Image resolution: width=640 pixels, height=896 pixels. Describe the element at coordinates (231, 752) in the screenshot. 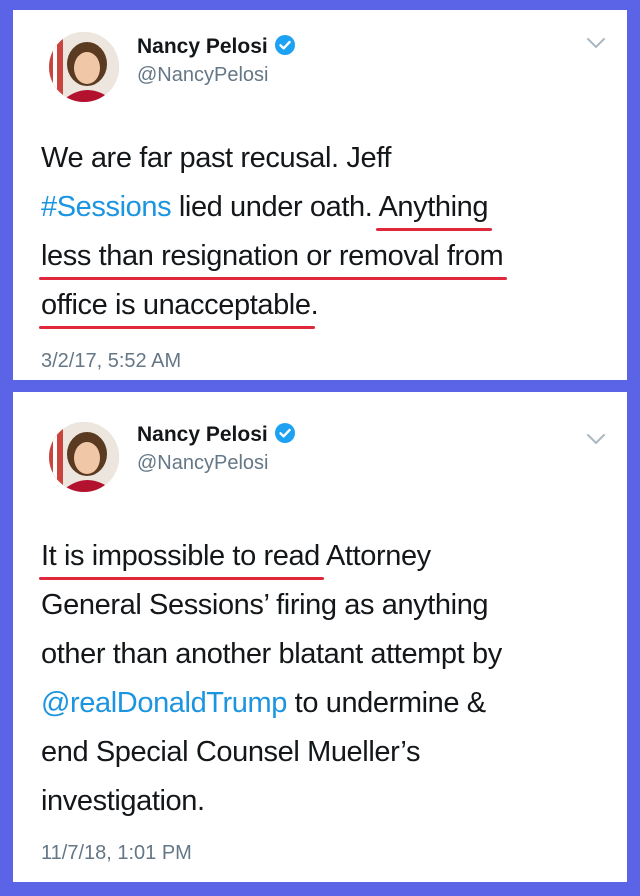

I see `tweet-line: end Special Counsel Mueller’s` at that location.